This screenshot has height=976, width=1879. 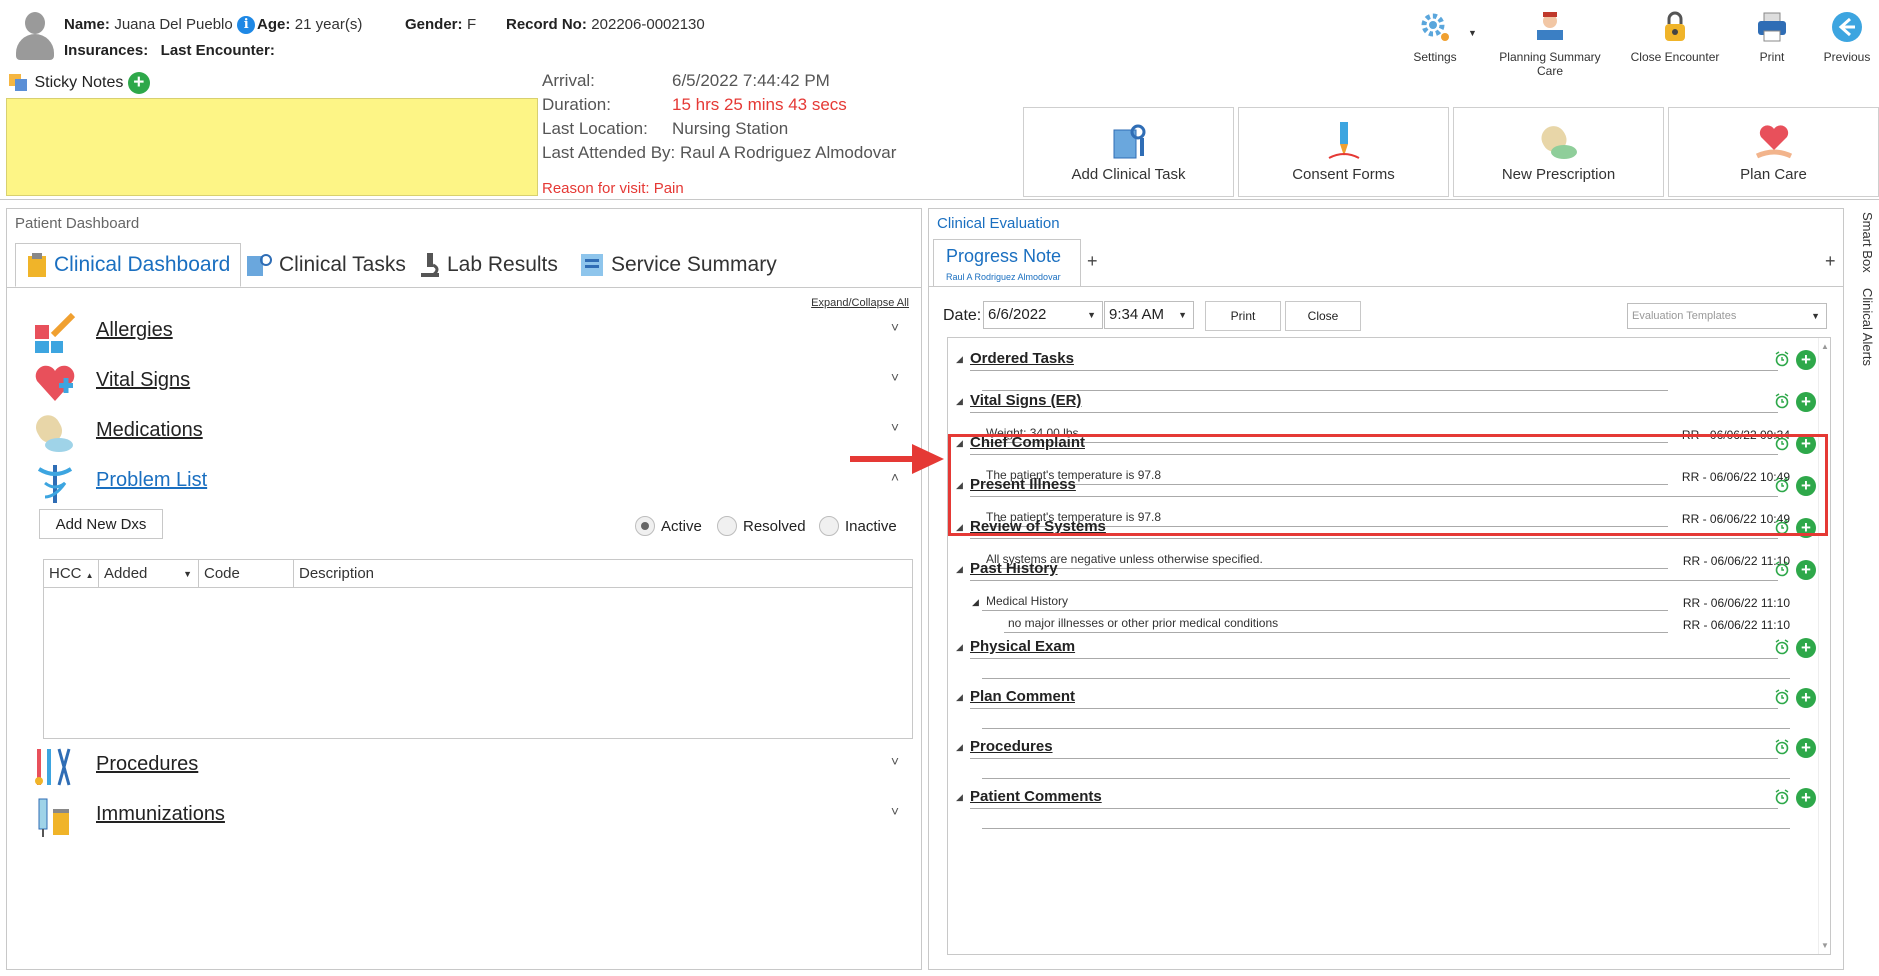 I want to click on allergies-section: Allergies ˅, so click(x=465, y=331).